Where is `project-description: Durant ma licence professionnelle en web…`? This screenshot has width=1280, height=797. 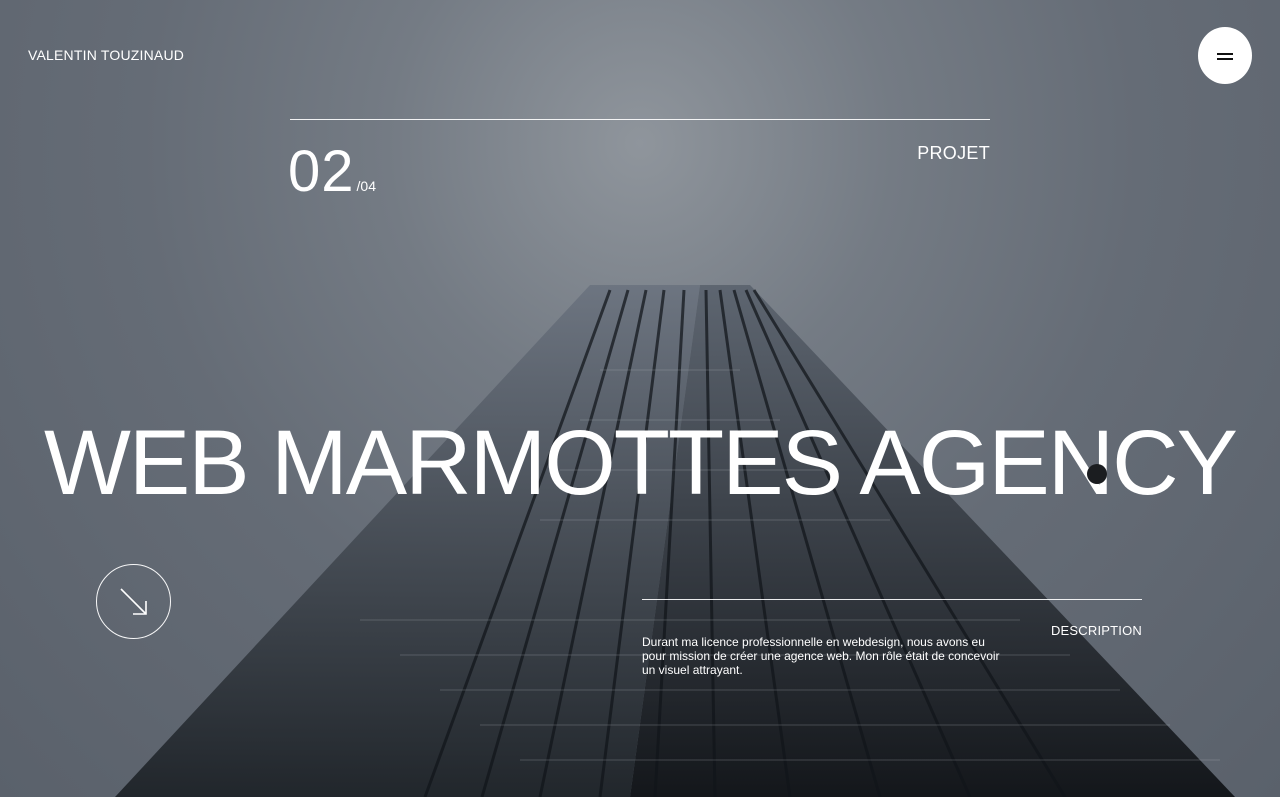
project-description: Durant ma licence professionnelle en web… is located at coordinates (821, 656).